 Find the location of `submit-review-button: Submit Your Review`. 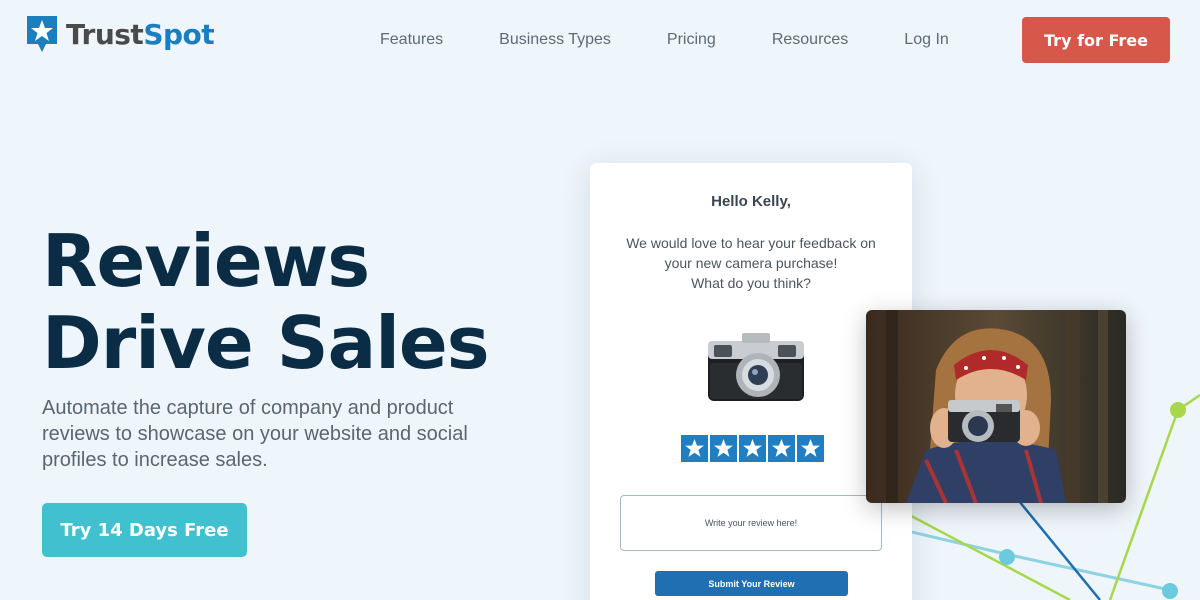

submit-review-button: Submit Your Review is located at coordinates (751, 583).